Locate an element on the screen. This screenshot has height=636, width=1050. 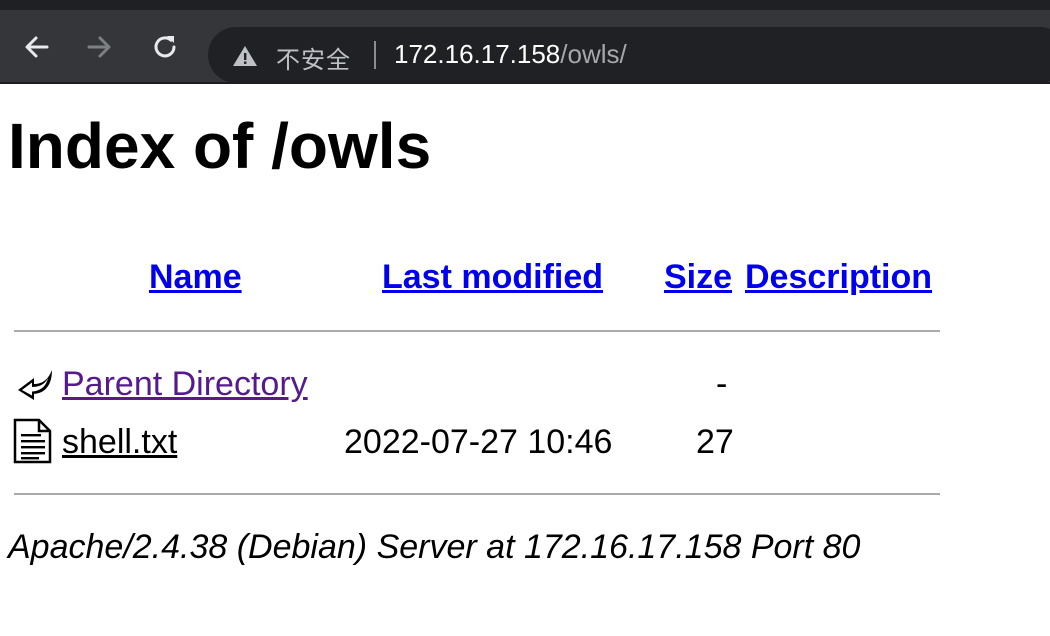
arrow-left-icon is located at coordinates (37, 47).